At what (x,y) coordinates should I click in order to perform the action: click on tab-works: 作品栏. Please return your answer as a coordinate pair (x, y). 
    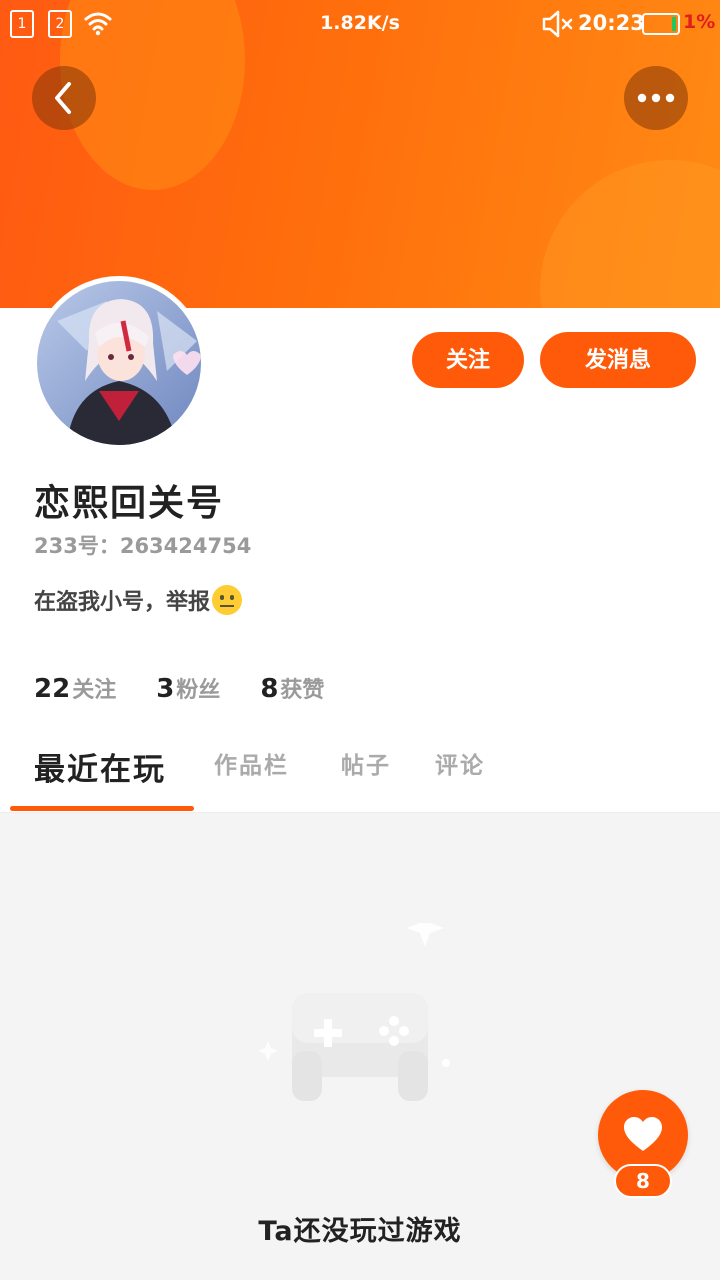
    Looking at the image, I should click on (251, 763).